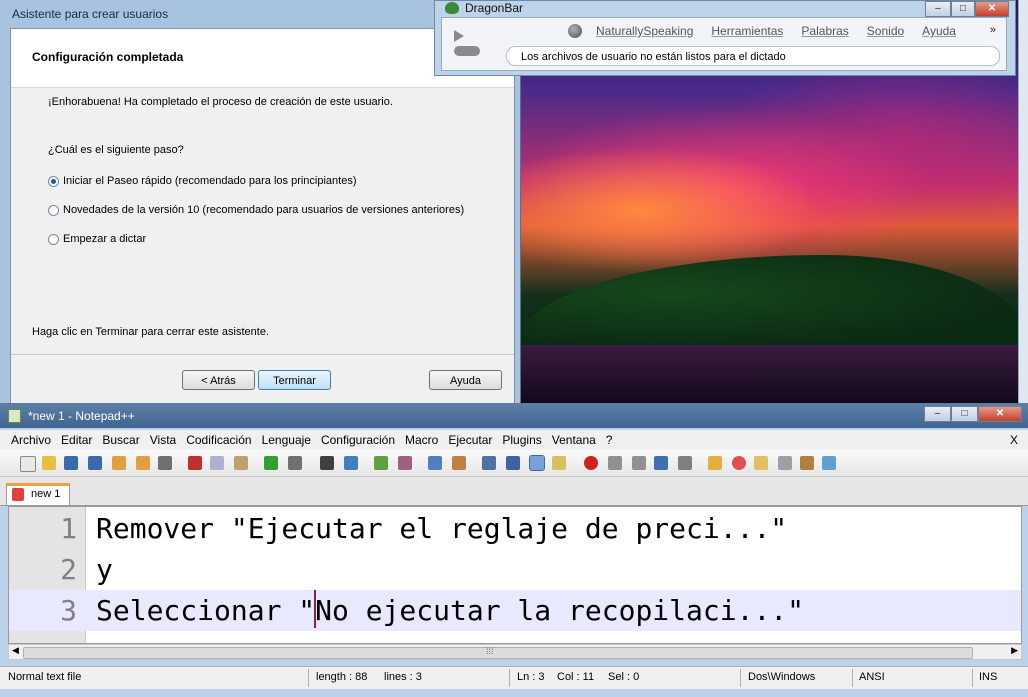 The height and width of the screenshot is (697, 1028). I want to click on microphone-button, so click(470, 44).